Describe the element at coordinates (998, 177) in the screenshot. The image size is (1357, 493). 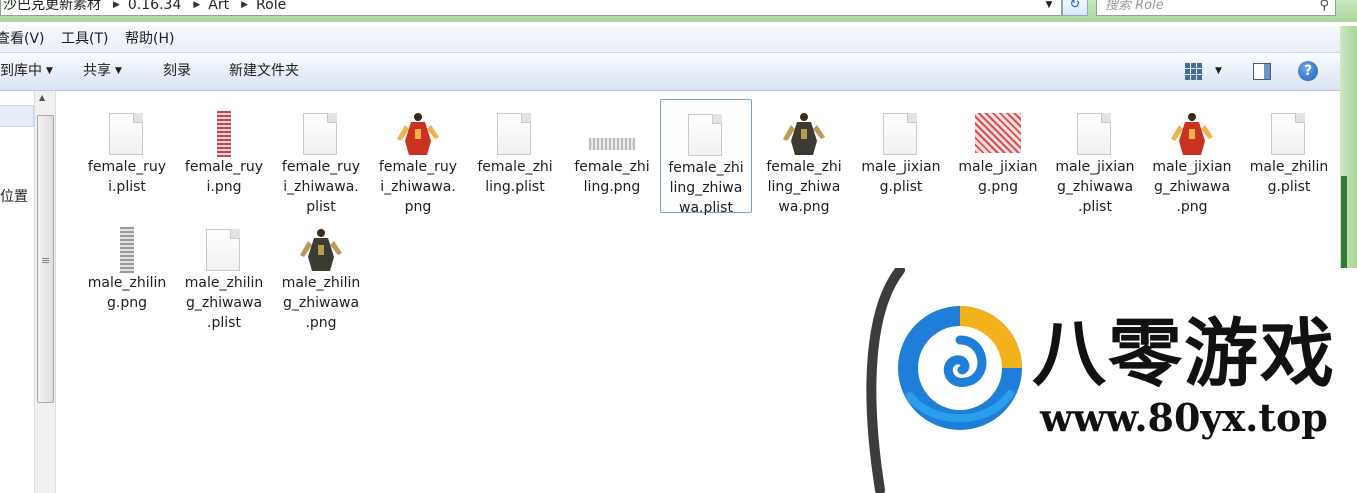
I see `file-name: male_jixian g.png` at that location.